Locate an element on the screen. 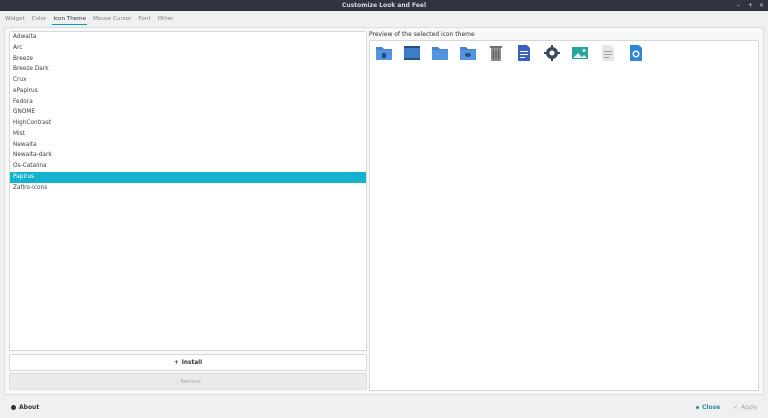  theme-list-item: Os-Catalina is located at coordinates (188, 166).